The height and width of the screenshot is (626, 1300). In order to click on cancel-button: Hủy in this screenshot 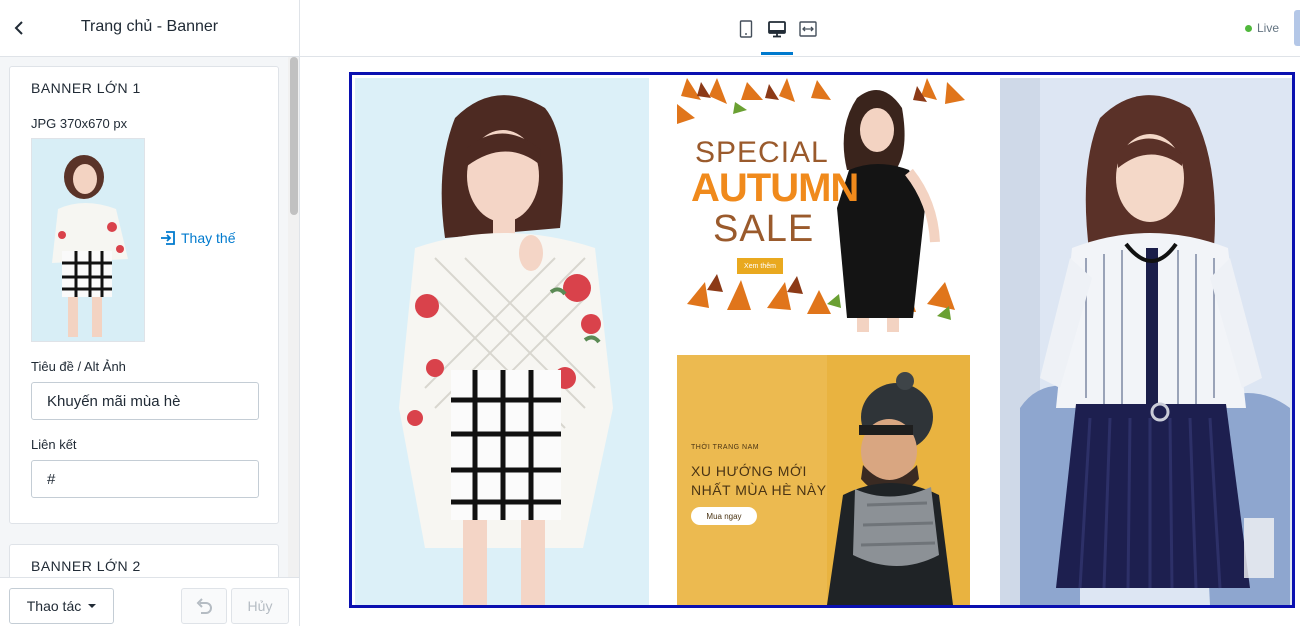, I will do `click(260, 606)`.